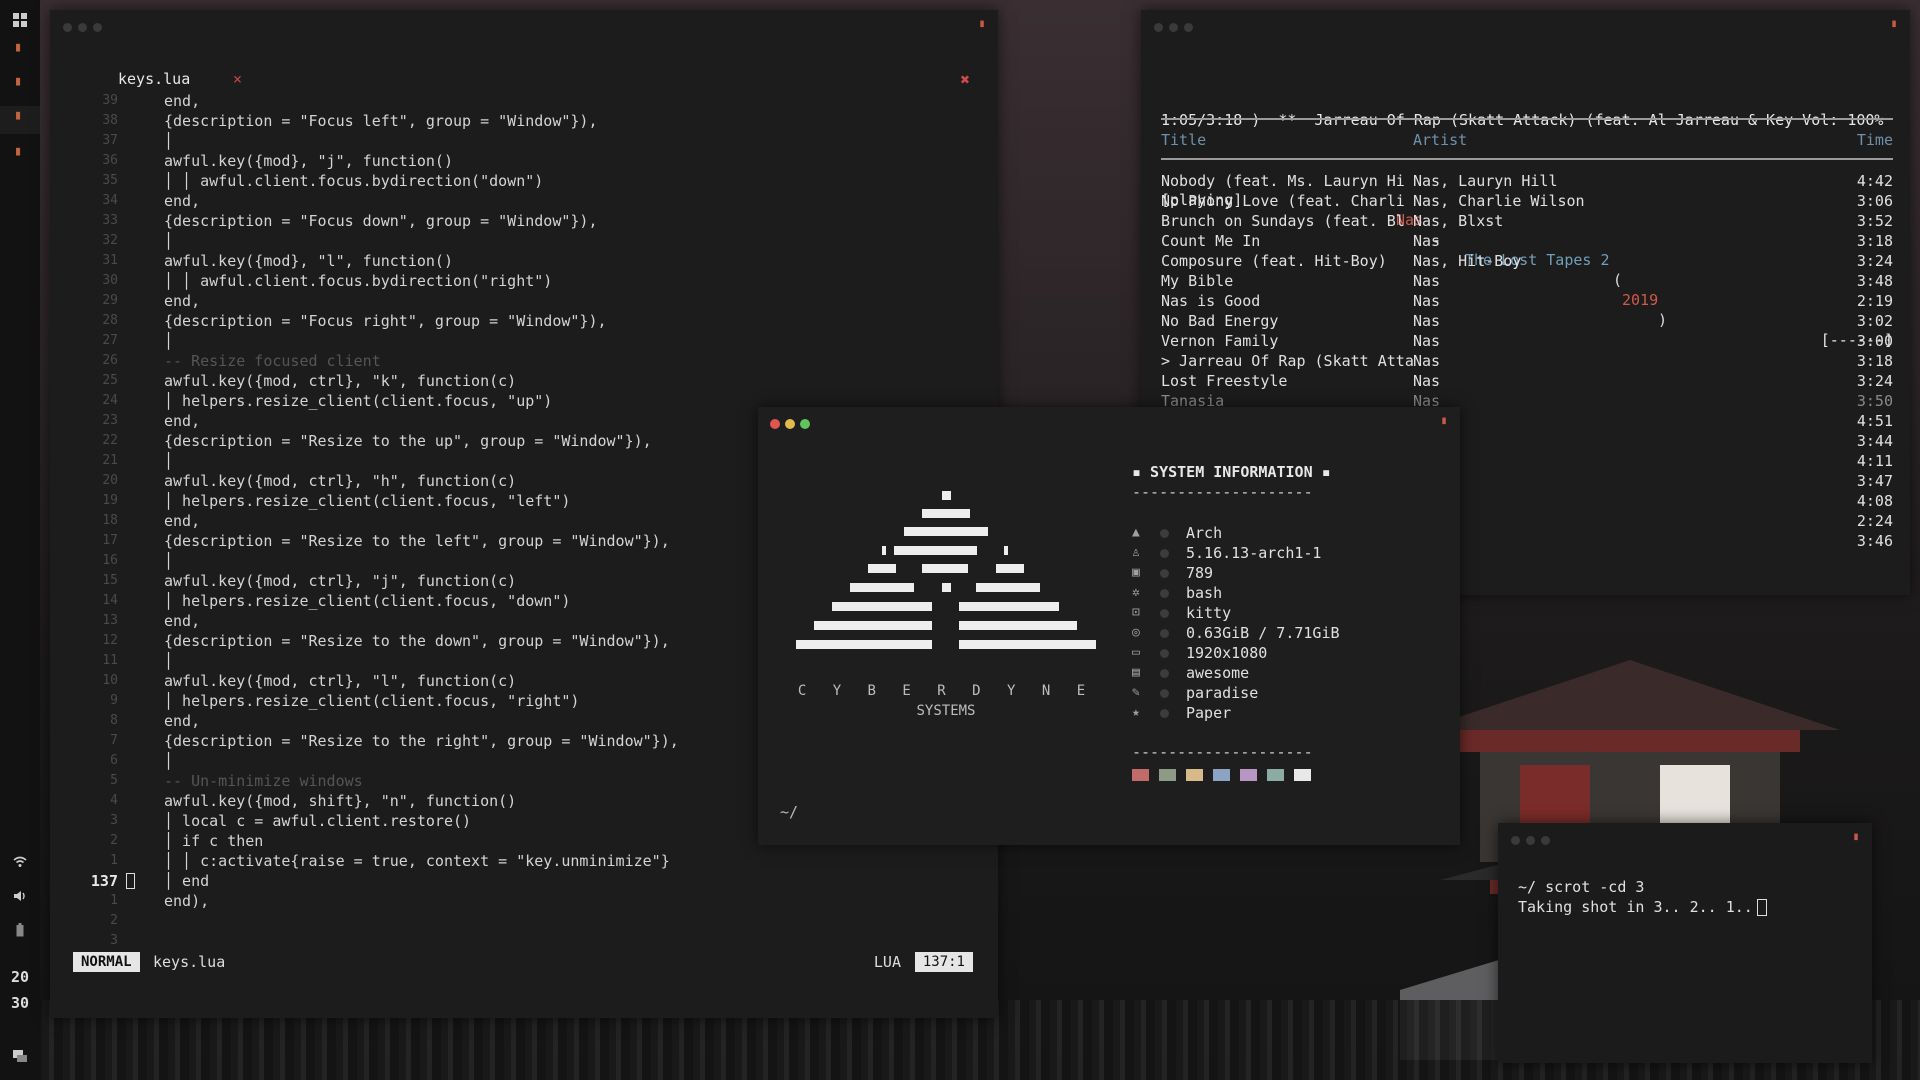  What do you see at coordinates (1287, 361) in the screenshot?
I see `track-title: > Jarreau Of Rap (Skatt Atta` at bounding box center [1287, 361].